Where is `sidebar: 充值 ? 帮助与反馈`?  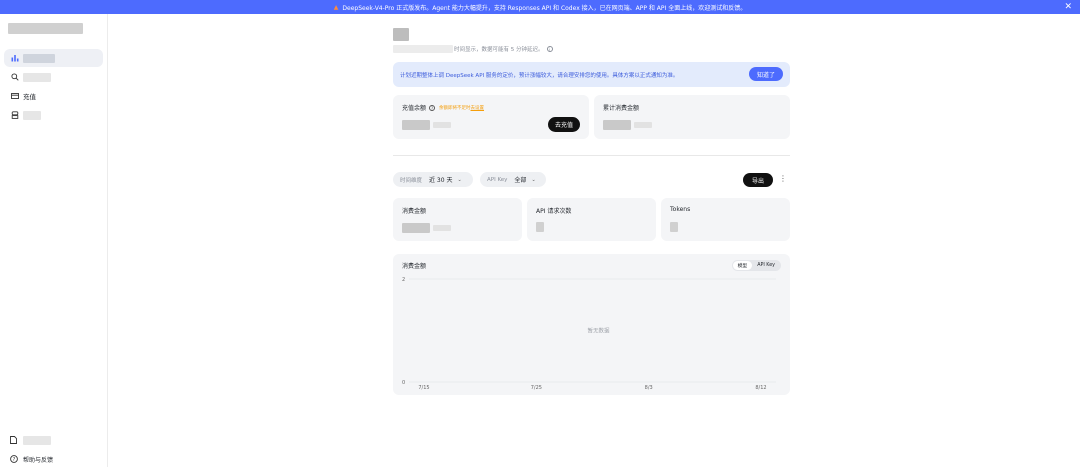
sidebar: 充值 ? 帮助与反馈 is located at coordinates (54, 240).